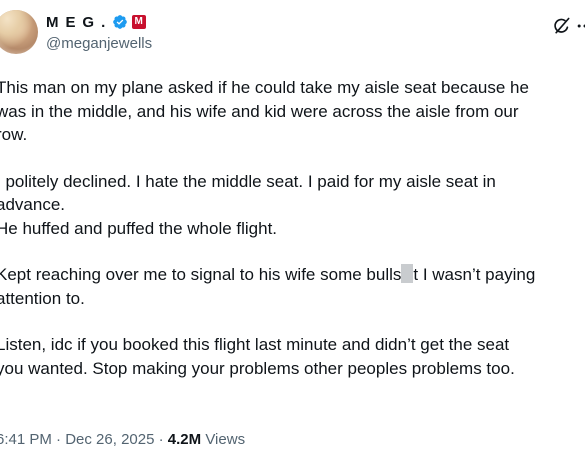 The width and height of the screenshot is (585, 461). Describe the element at coordinates (138, 22) in the screenshot. I see `affiliate-badge: M` at that location.